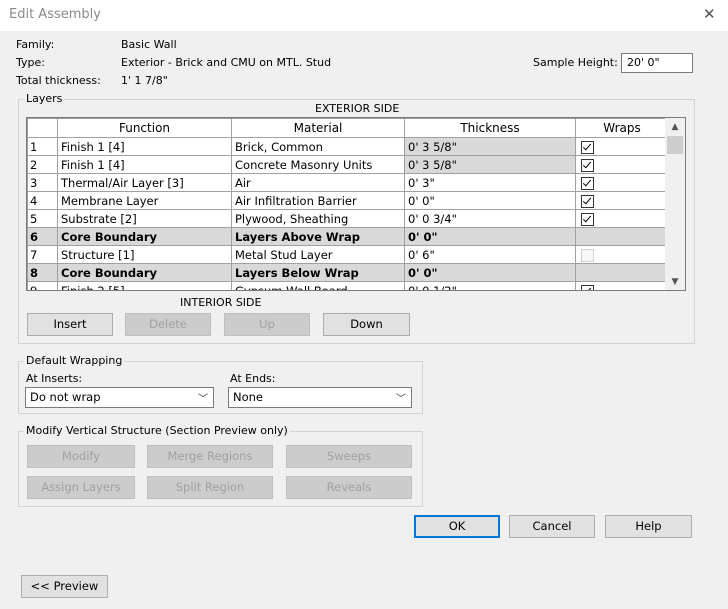  Describe the element at coordinates (221, 302) in the screenshot. I see `interior-side-label: INTERIOR SIDE` at that location.